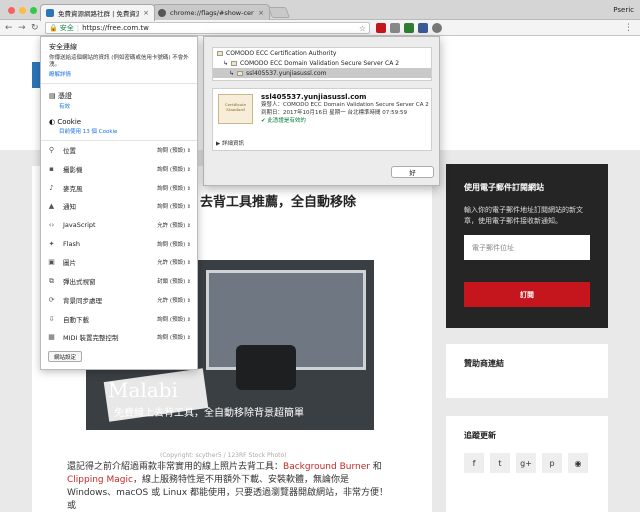 The height and width of the screenshot is (512, 640). I want to click on subscribe-button: 訂閱, so click(527, 294).